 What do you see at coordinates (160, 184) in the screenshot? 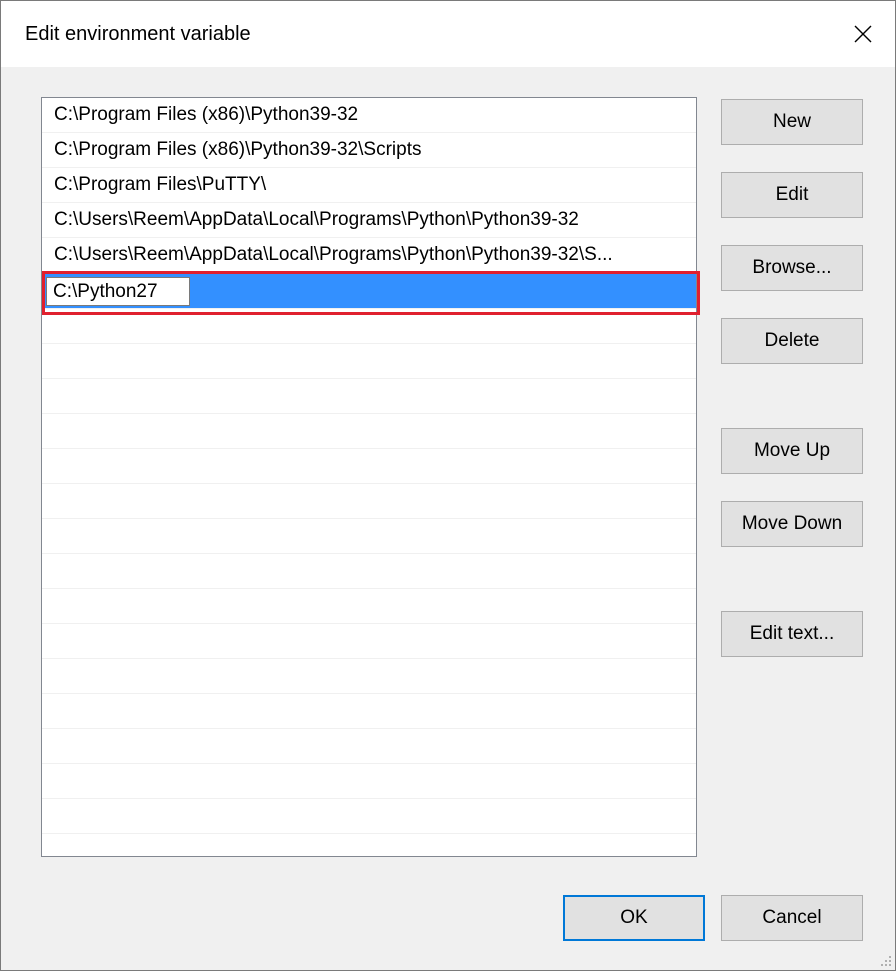
I see `list-item-text: C:\Program Files\PuTTY\` at bounding box center [160, 184].